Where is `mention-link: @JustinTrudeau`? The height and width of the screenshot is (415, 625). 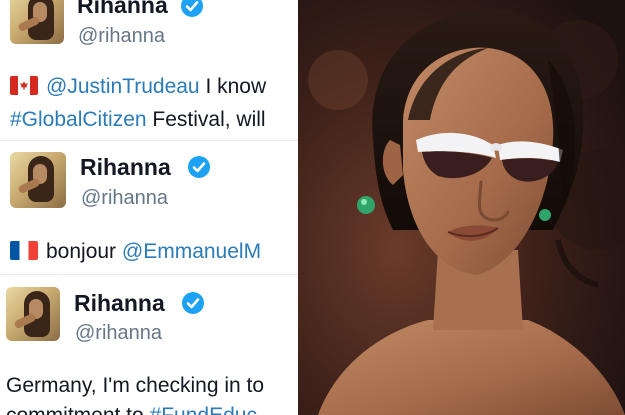 mention-link: @JustinTrudeau is located at coordinates (123, 86).